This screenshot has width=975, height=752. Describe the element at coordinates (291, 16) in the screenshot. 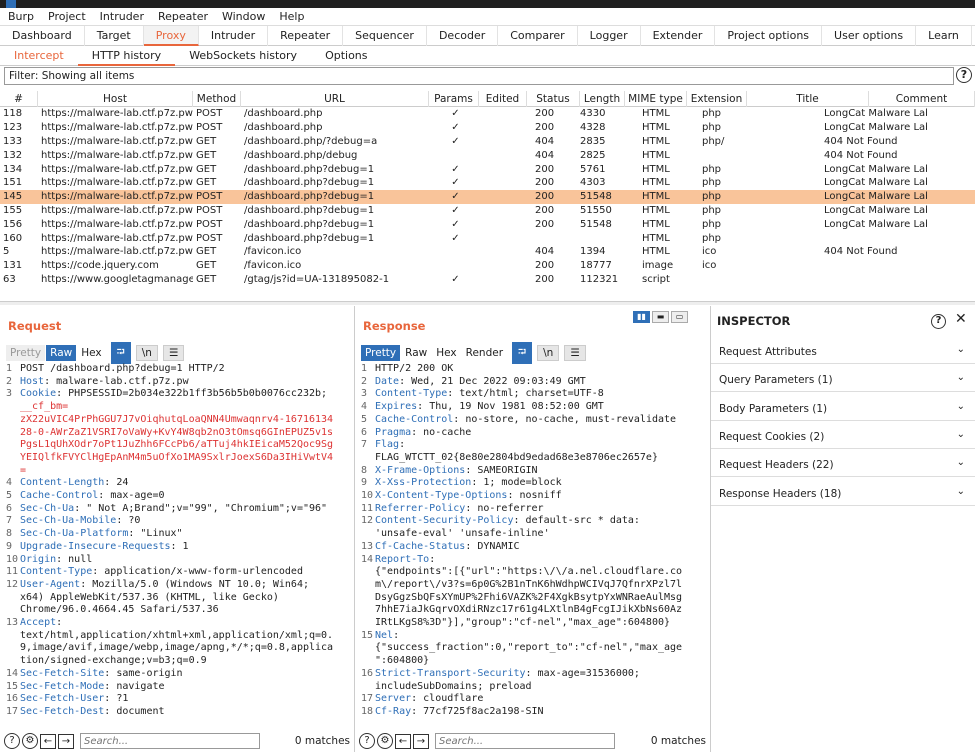

I see `menu-item: Help` at that location.